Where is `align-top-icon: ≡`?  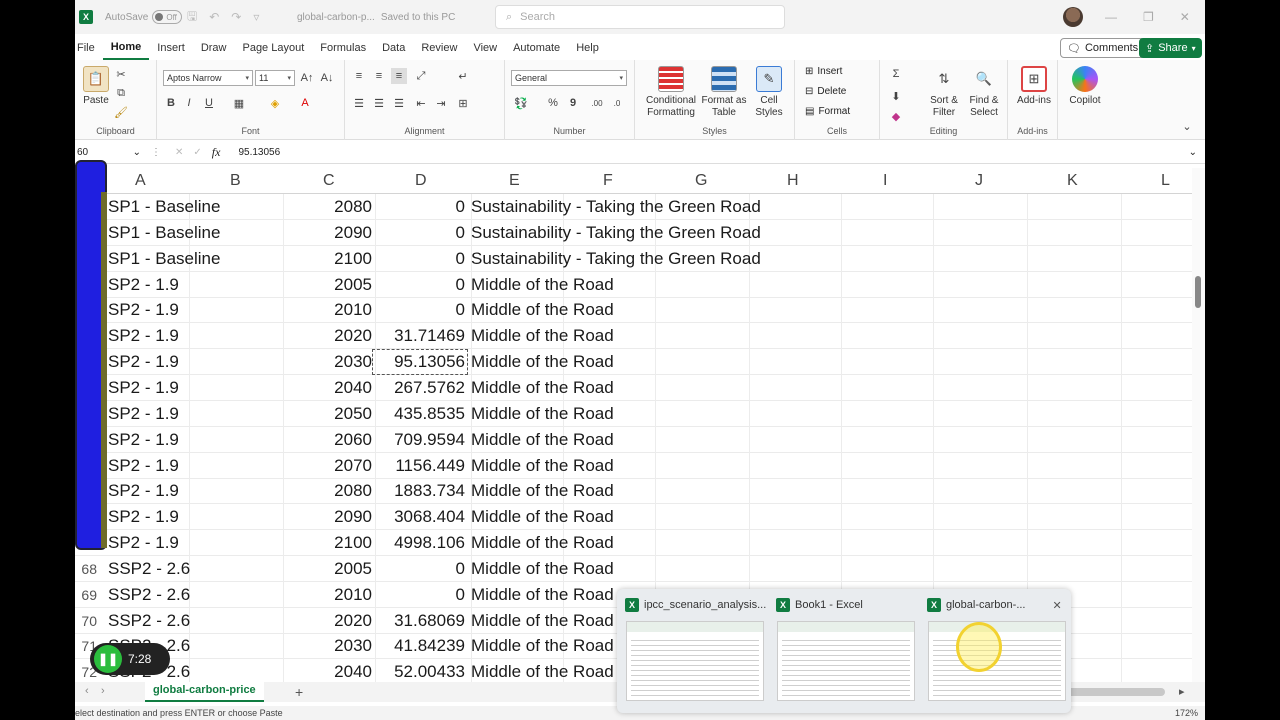
align-top-icon: ≡ is located at coordinates (359, 76).